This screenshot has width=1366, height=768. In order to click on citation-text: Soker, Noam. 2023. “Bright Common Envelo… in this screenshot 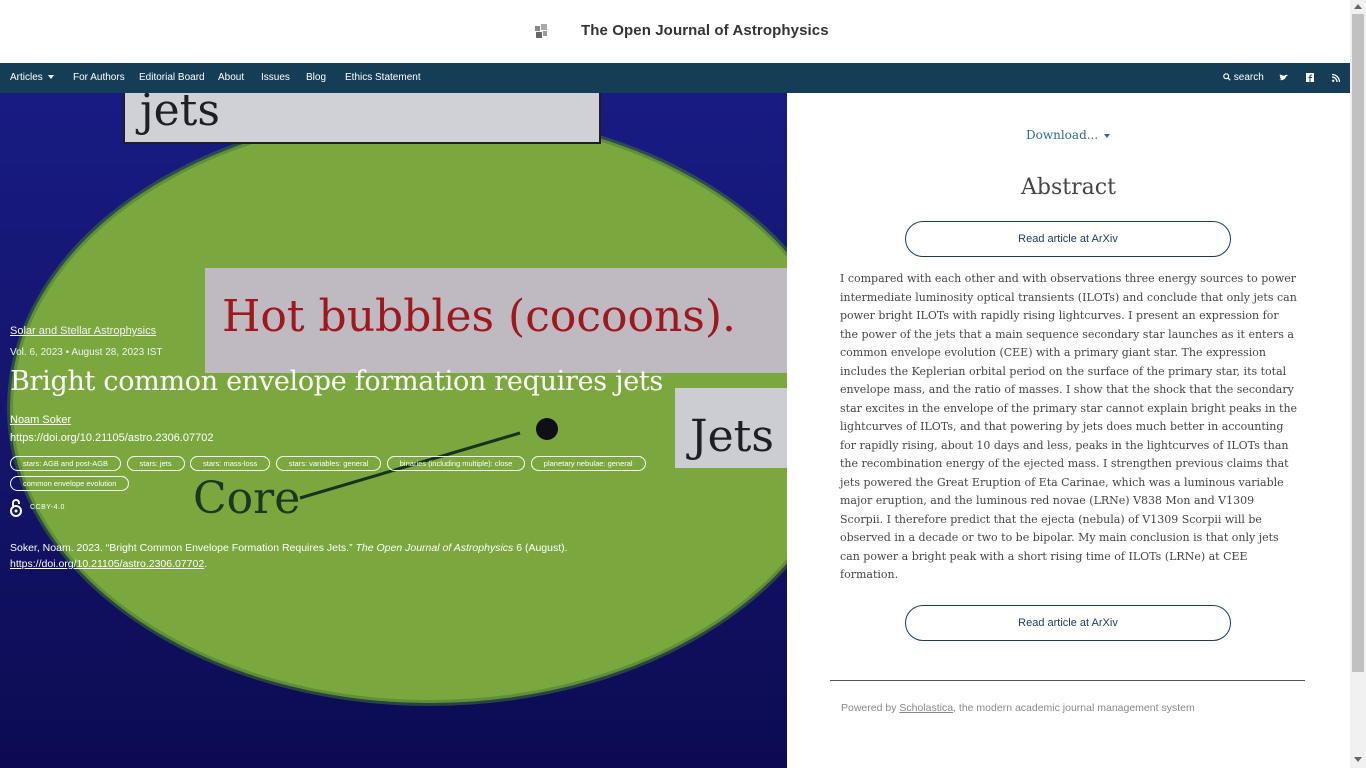, I will do `click(360, 556)`.